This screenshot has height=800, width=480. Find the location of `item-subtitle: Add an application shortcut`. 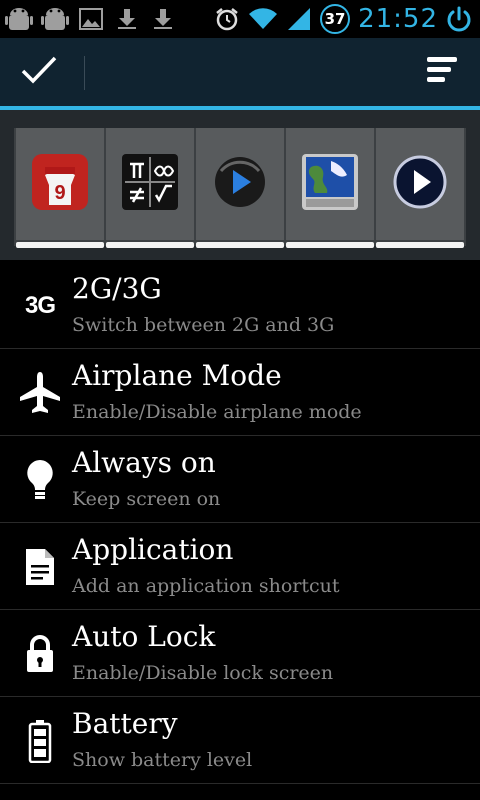

item-subtitle: Add an application shortcut is located at coordinates (206, 586).